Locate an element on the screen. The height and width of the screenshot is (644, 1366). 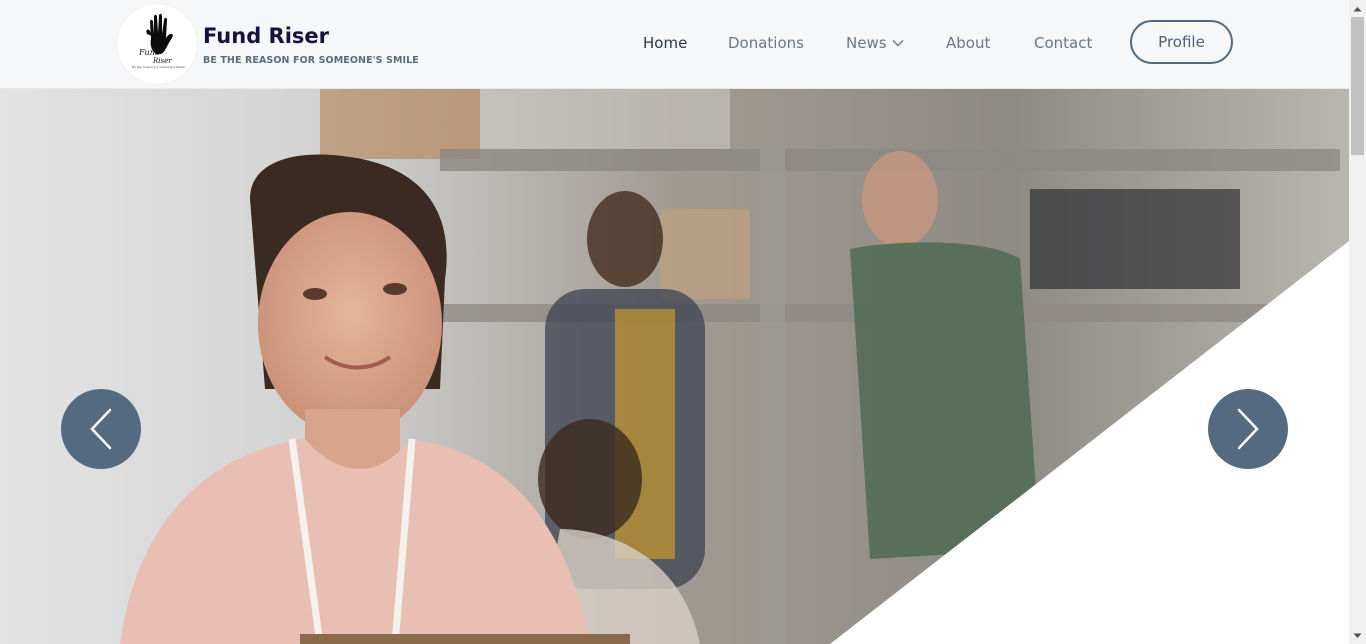
nav-donations: Donations is located at coordinates (766, 43).